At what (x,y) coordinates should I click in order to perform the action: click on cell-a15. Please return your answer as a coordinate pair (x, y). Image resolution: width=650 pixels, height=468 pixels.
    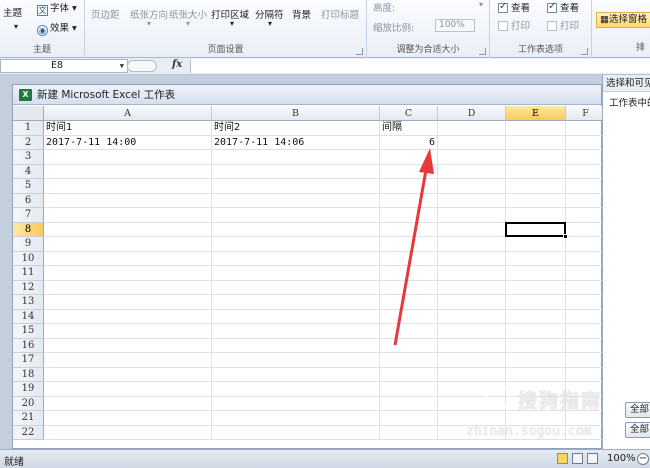
    Looking at the image, I should click on (128, 331).